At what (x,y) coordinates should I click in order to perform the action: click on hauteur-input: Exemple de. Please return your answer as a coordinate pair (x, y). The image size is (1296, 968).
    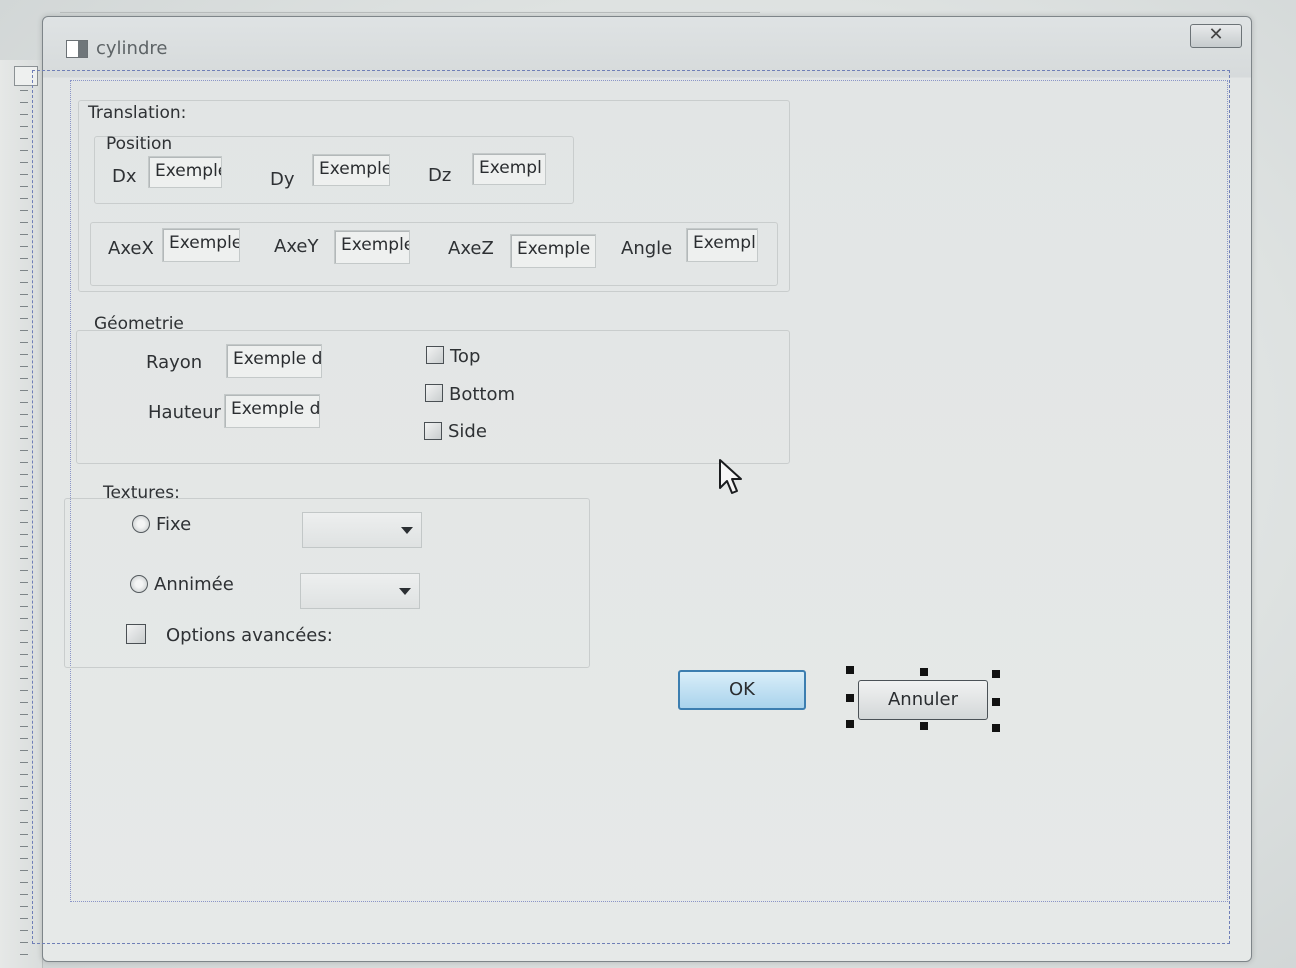
    Looking at the image, I should click on (272, 411).